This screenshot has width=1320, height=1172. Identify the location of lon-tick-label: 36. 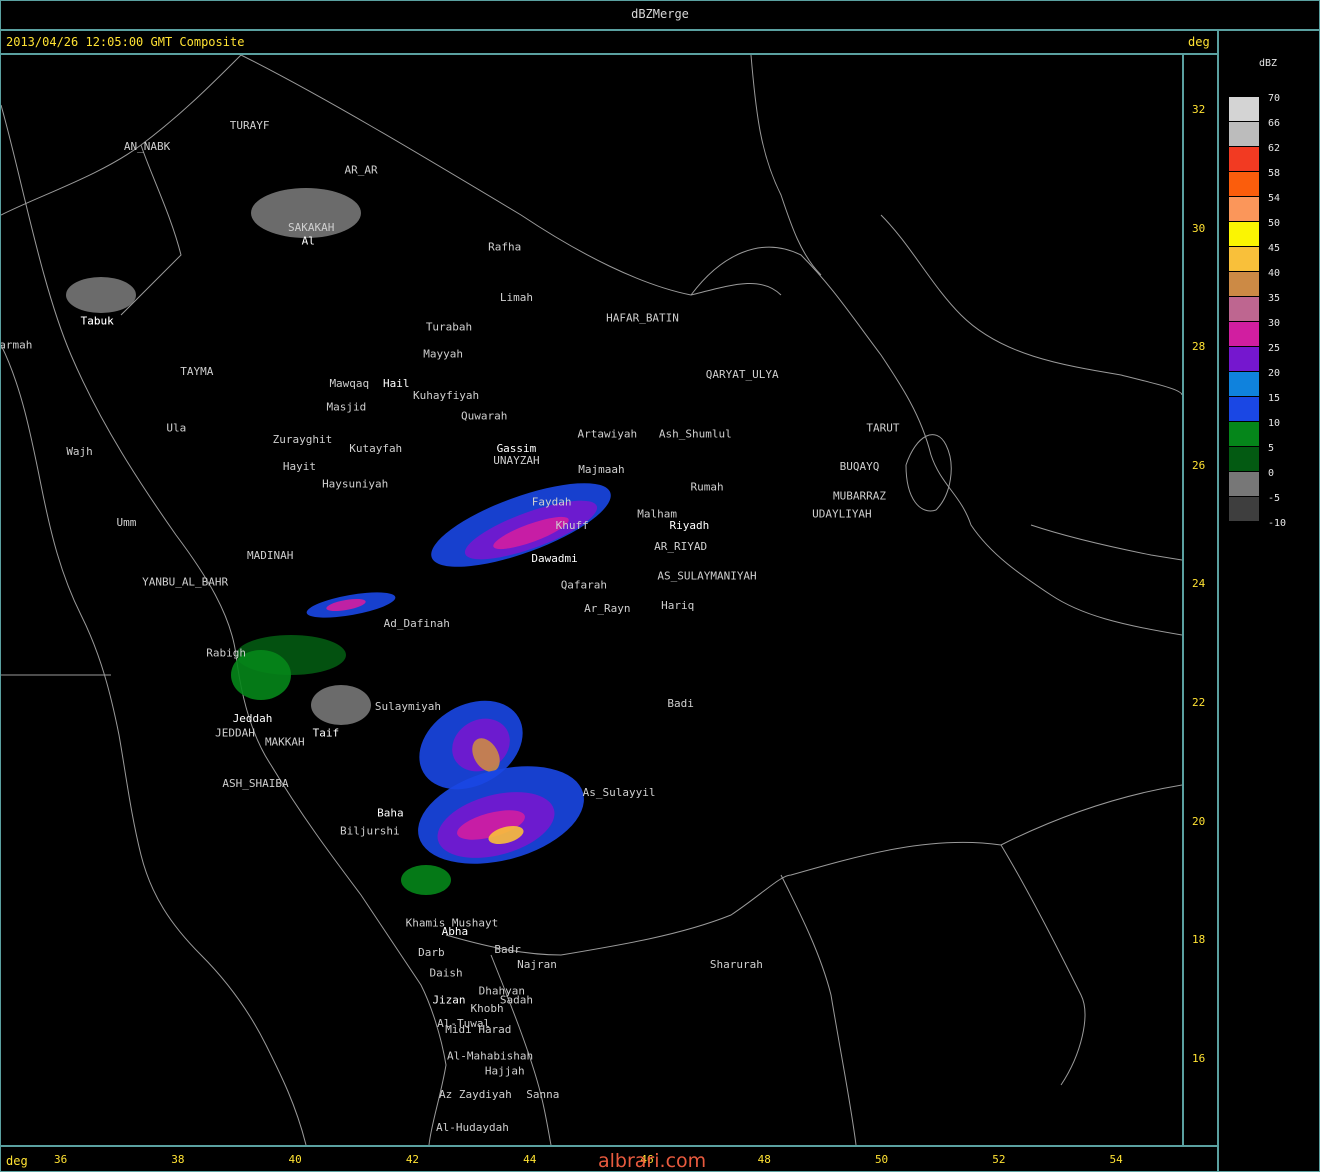
(60, 1159).